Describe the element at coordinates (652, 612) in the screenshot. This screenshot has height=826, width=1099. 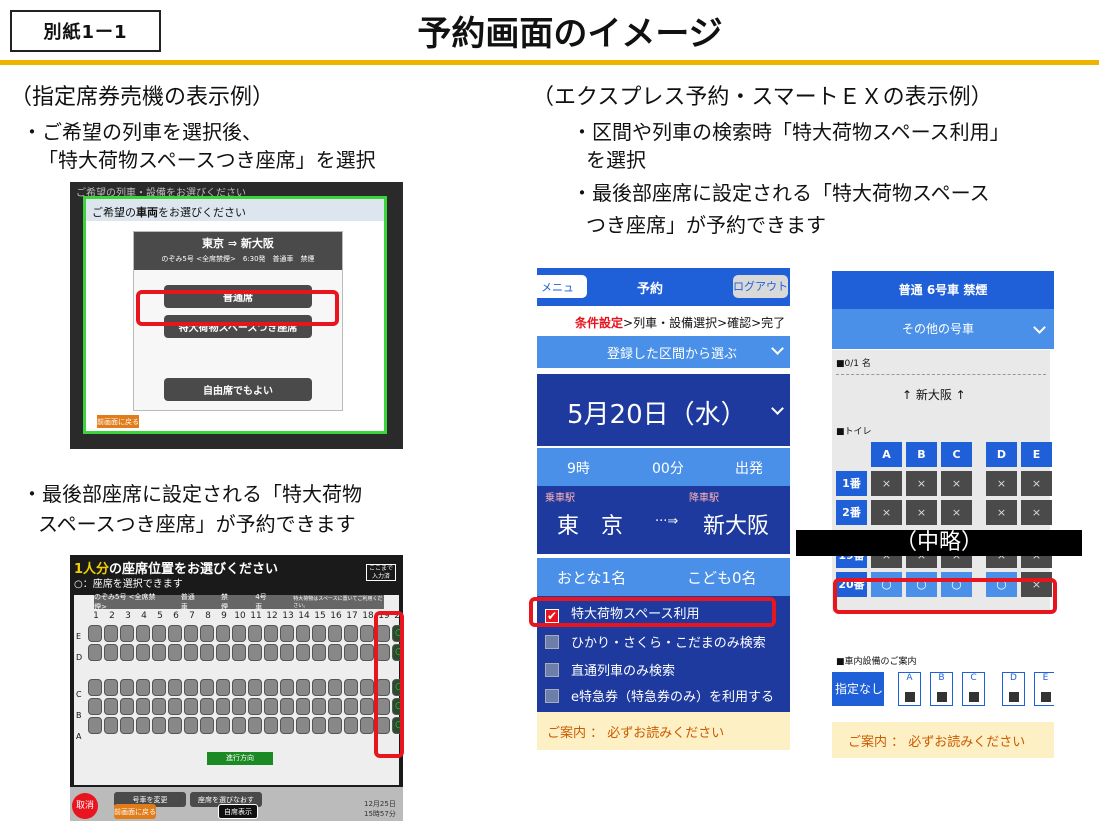
I see `highlight-large-baggage-option` at that location.